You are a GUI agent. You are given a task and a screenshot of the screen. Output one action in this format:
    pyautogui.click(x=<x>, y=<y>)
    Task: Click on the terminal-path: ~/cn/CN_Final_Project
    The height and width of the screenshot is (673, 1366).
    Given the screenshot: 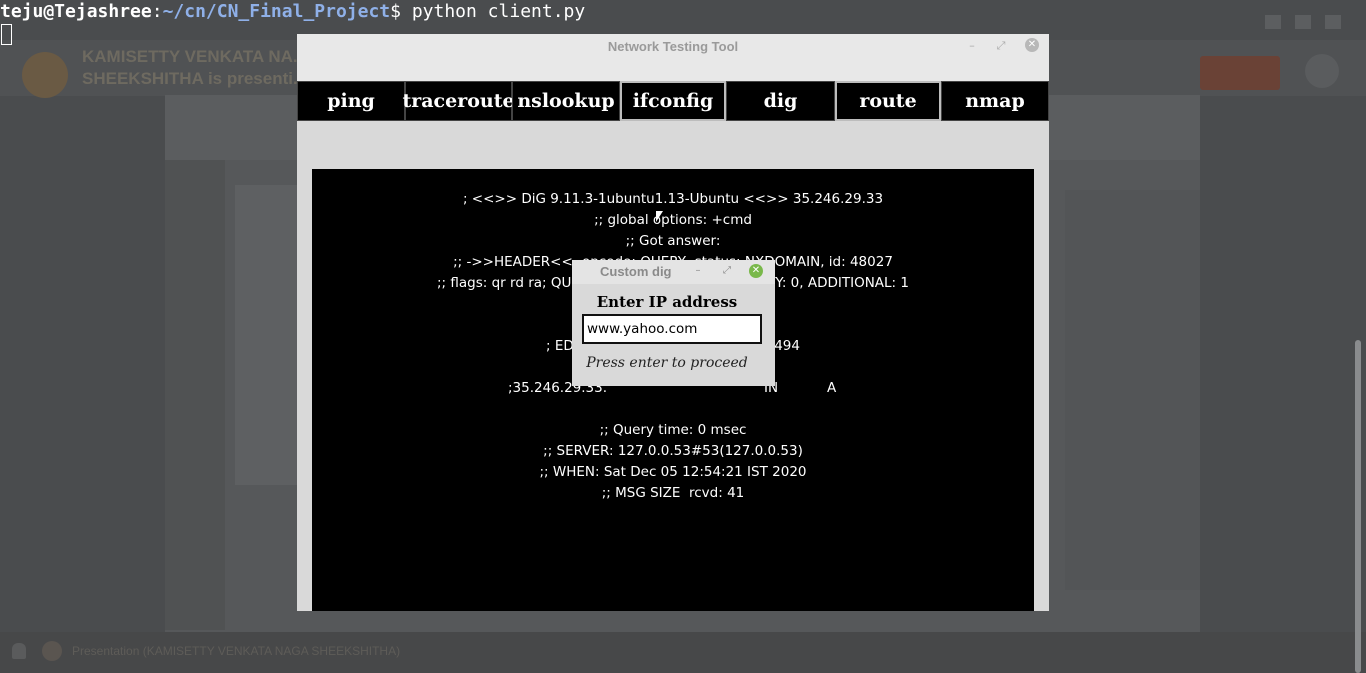 What is the action you would take?
    pyautogui.click(x=276, y=11)
    